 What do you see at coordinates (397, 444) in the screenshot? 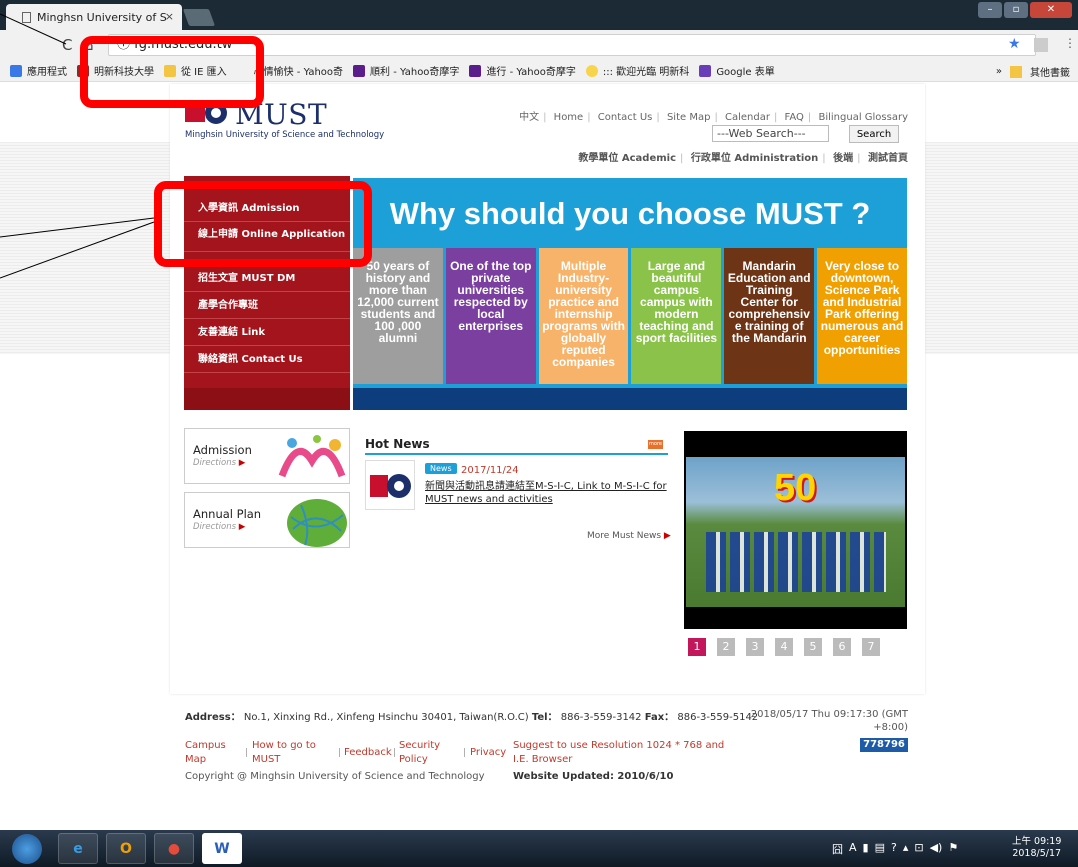
I see `hot-news-title: Hot News` at bounding box center [397, 444].